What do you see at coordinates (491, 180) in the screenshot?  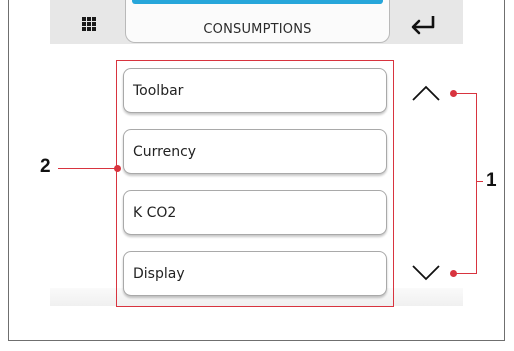 I see `callout-1-number: 1` at bounding box center [491, 180].